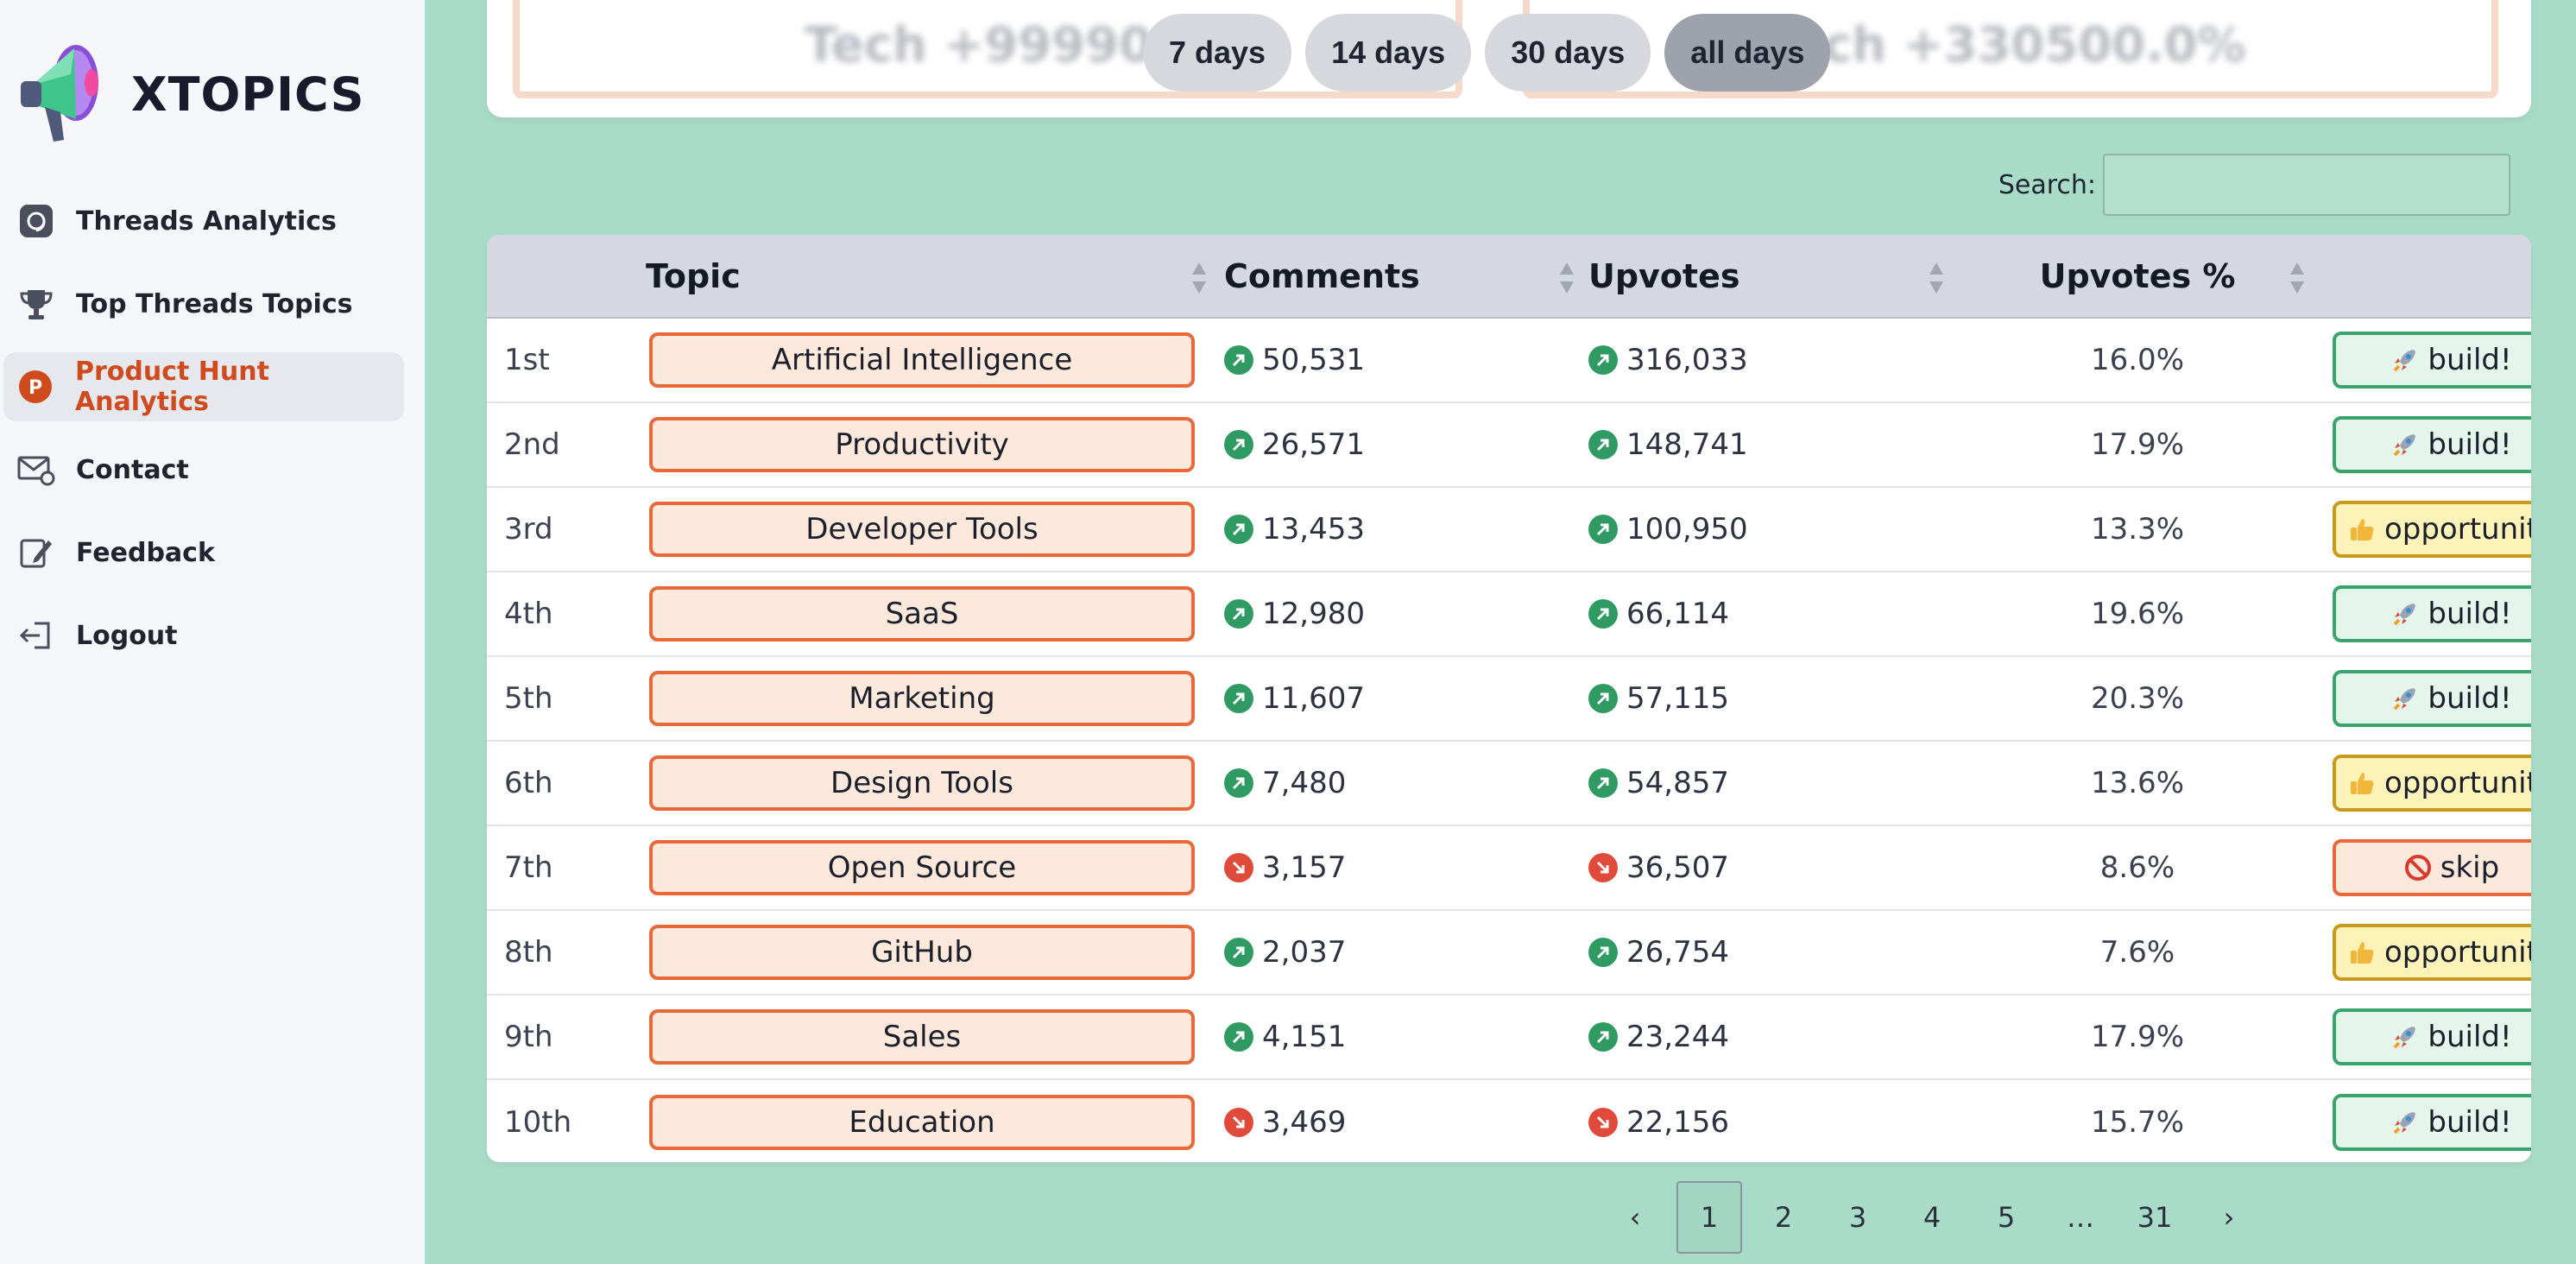 The width and height of the screenshot is (2576, 1264). Describe the element at coordinates (2432, 867) in the screenshot. I see `verdict-badge: skip` at that location.